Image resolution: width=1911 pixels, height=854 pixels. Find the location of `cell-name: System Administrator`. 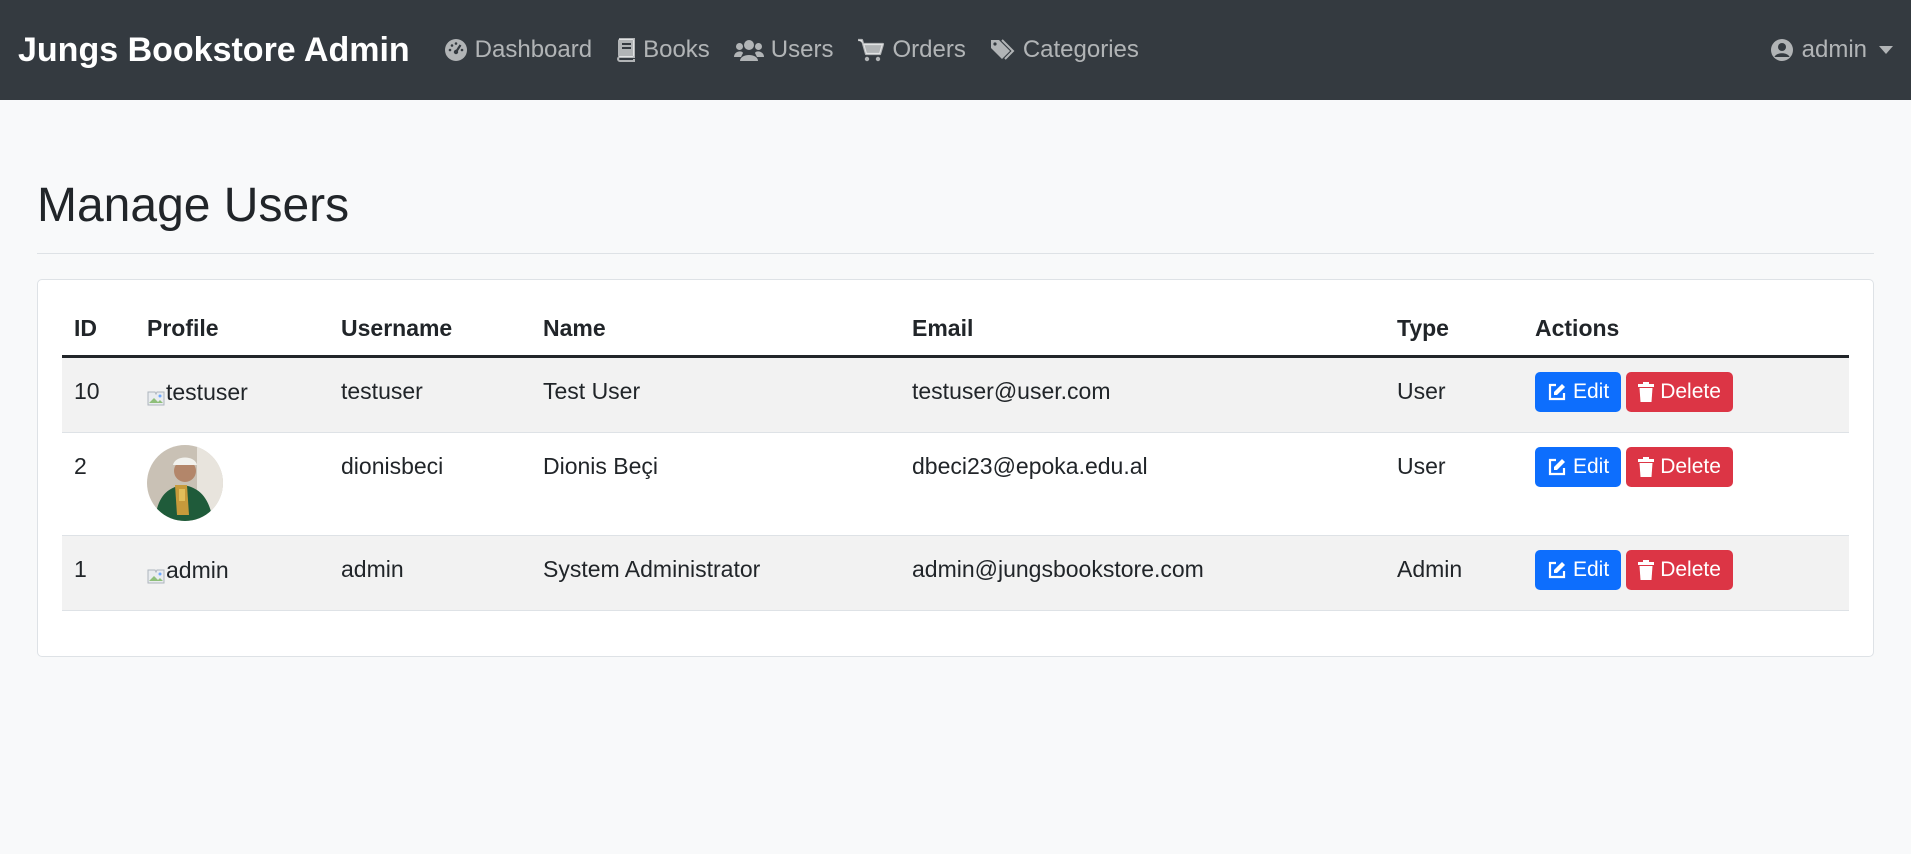

cell-name: System Administrator is located at coordinates (715, 573).